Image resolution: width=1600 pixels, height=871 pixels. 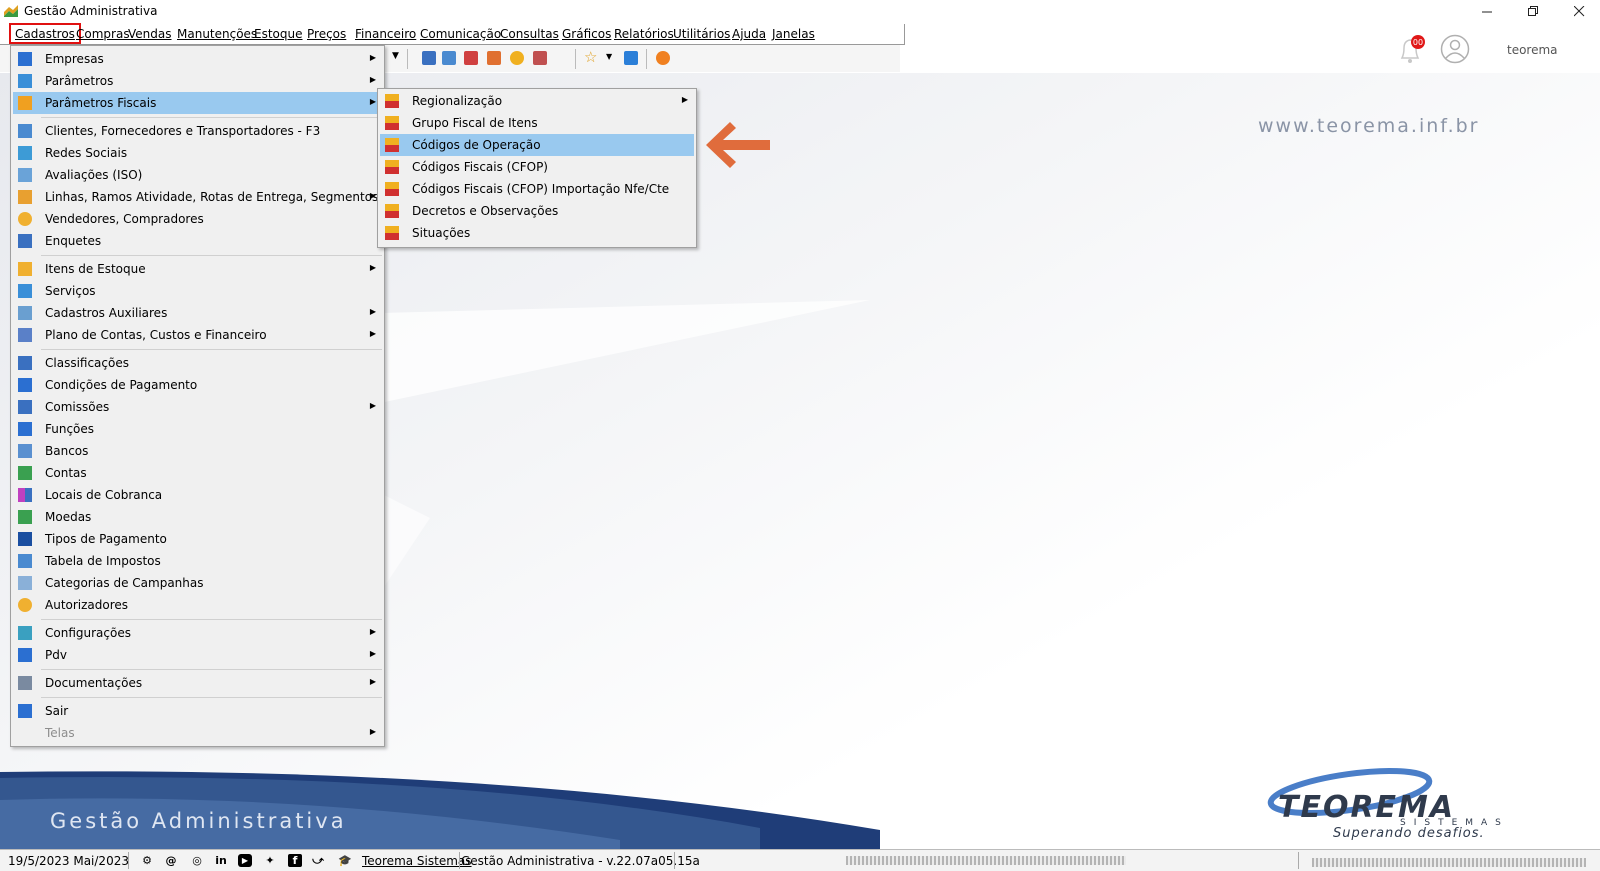 I want to click on calendar-30-icon, so click(x=471, y=58).